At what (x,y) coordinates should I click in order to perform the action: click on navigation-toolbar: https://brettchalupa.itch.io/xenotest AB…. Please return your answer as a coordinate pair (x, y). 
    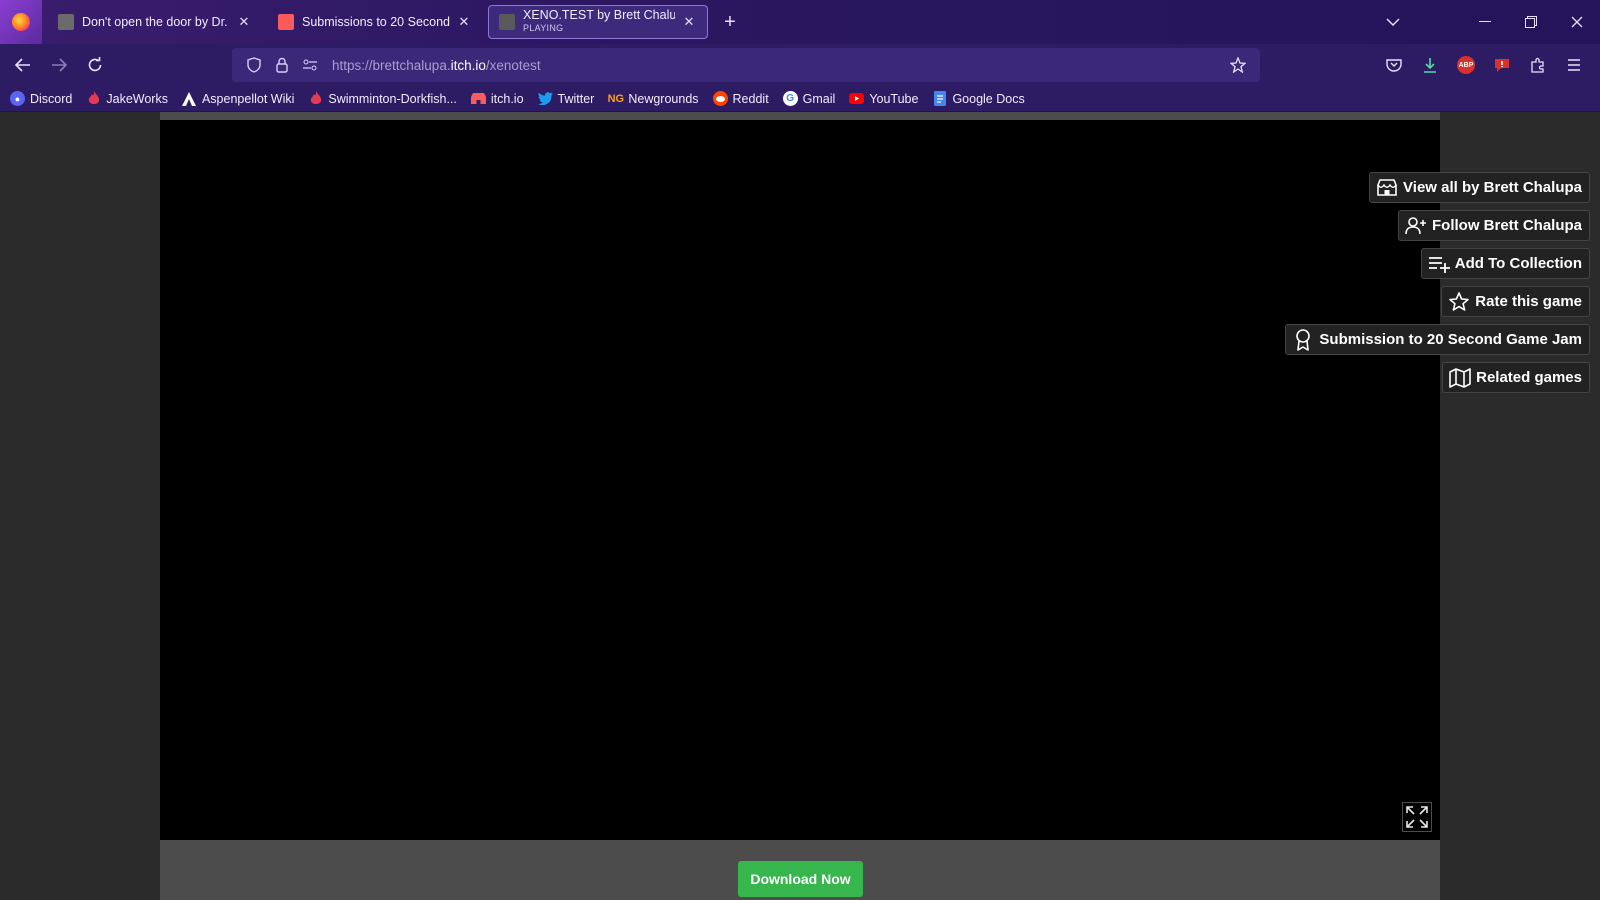
    Looking at the image, I should click on (800, 65).